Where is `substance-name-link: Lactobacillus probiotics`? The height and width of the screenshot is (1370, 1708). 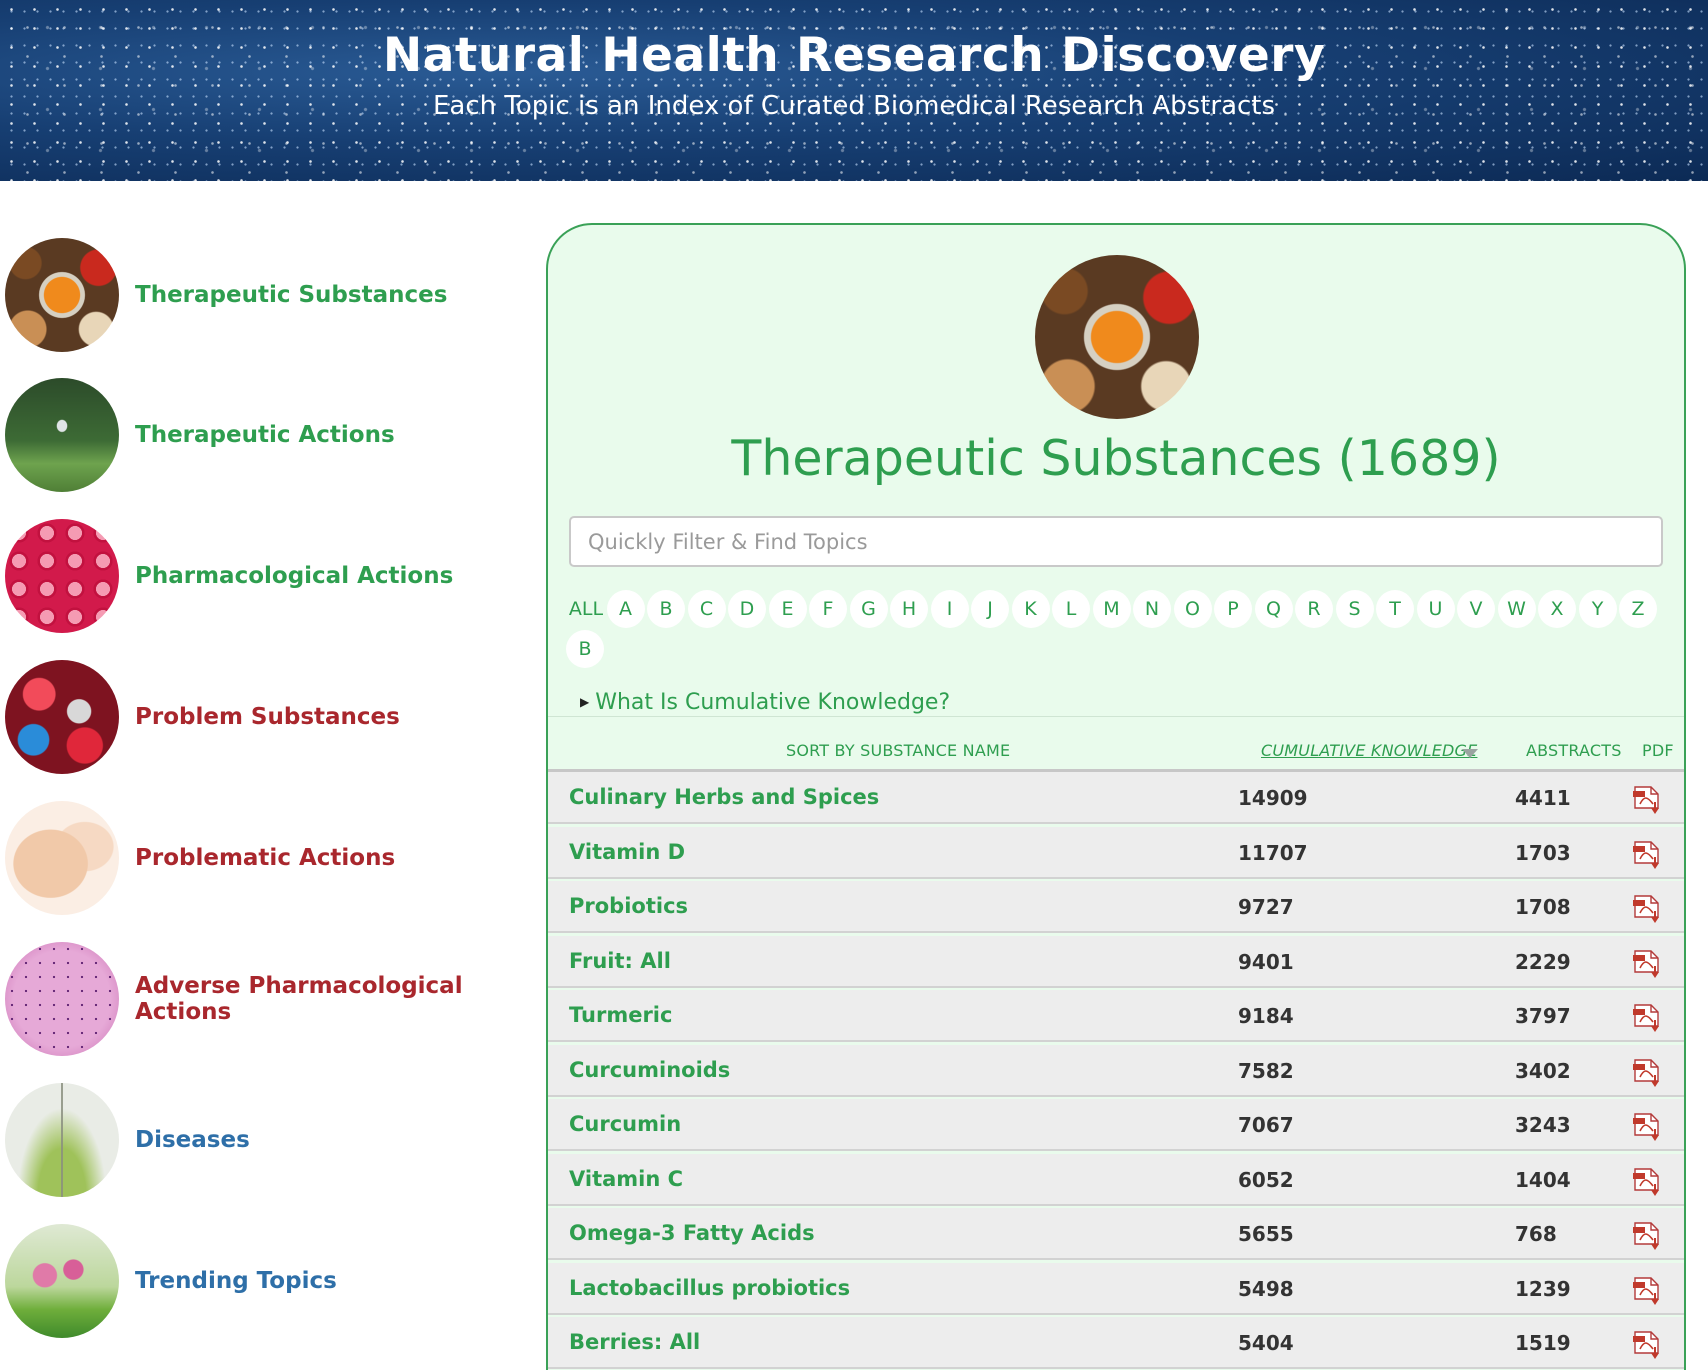
substance-name-link: Lactobacillus probiotics is located at coordinates (709, 1288).